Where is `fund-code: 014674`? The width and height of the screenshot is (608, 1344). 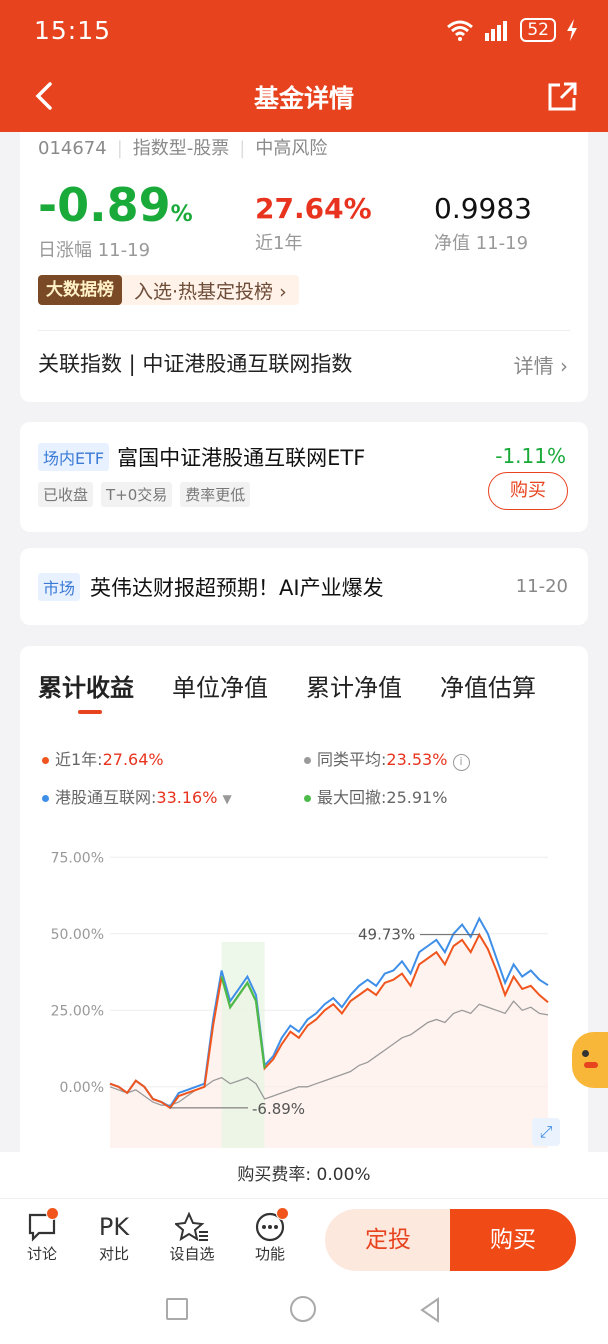
fund-code: 014674 is located at coordinates (72, 148).